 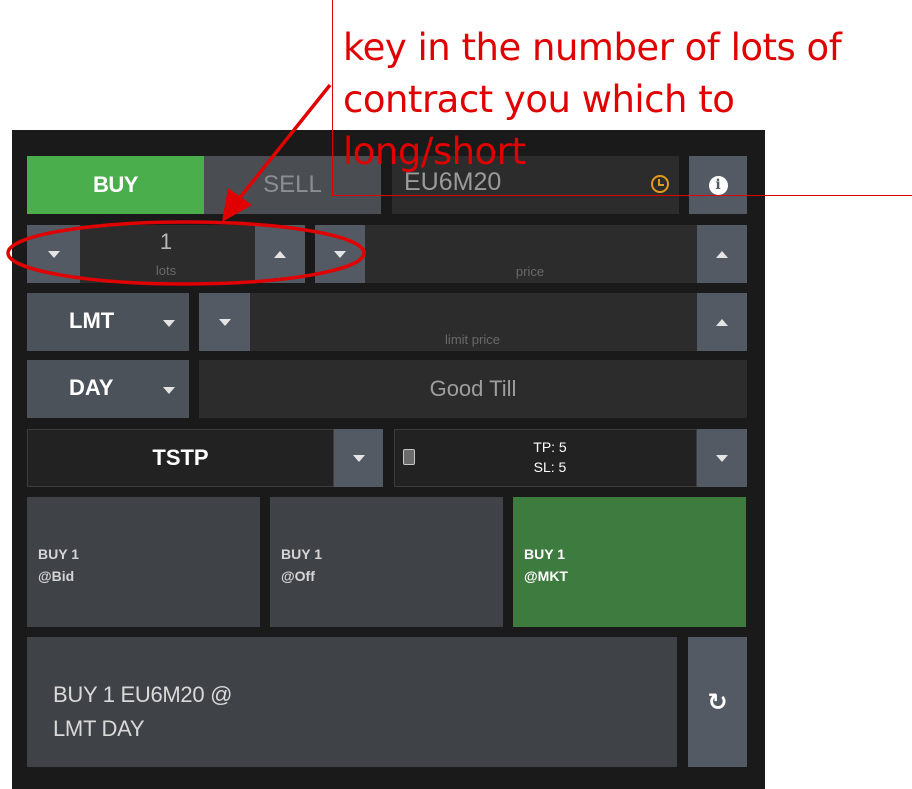 What do you see at coordinates (143, 562) in the screenshot?
I see `buy-at-bid-button: BUY 1 @Bid` at bounding box center [143, 562].